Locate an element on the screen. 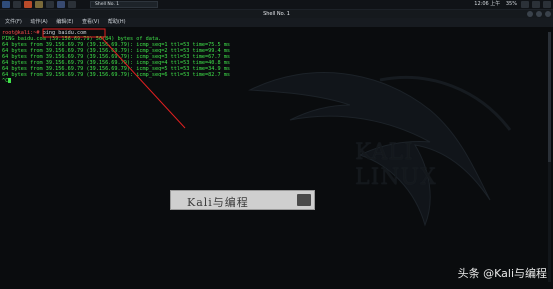 The width and height of the screenshot is (553, 289). annotation-overlay is located at coordinates (114, 78).